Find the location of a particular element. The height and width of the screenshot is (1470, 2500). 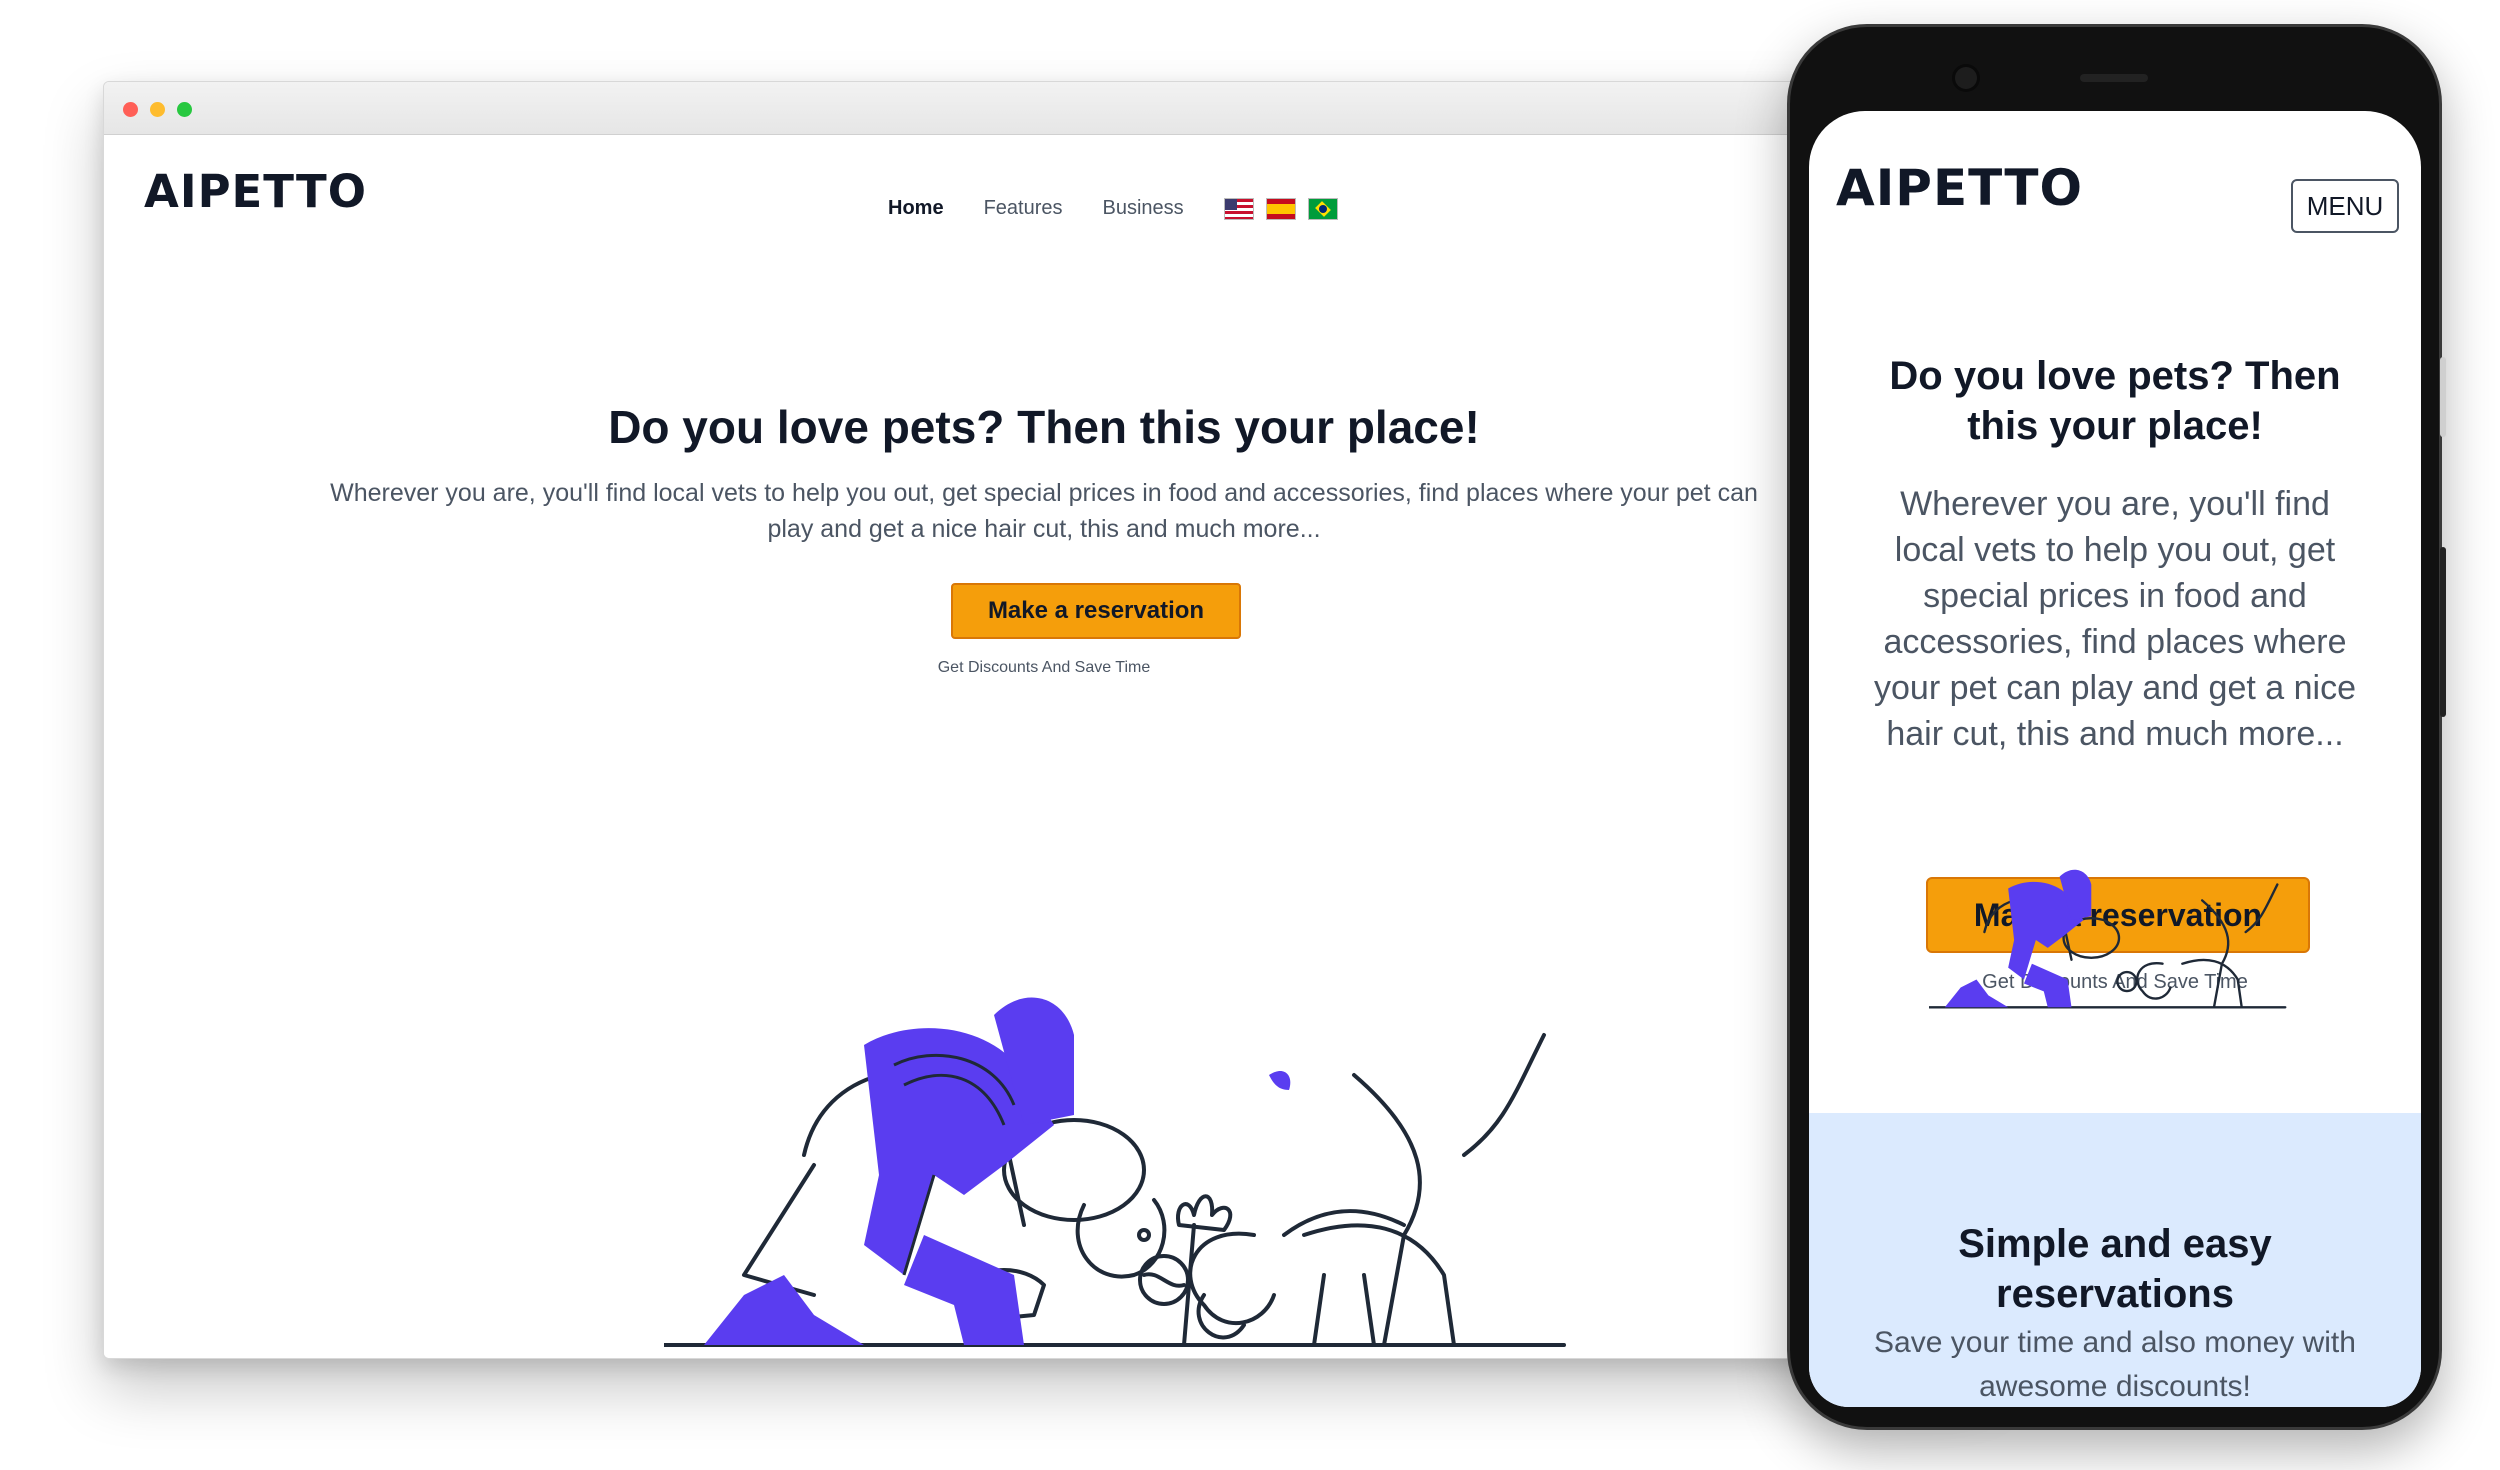

maximize-window-button is located at coordinates (184, 109).